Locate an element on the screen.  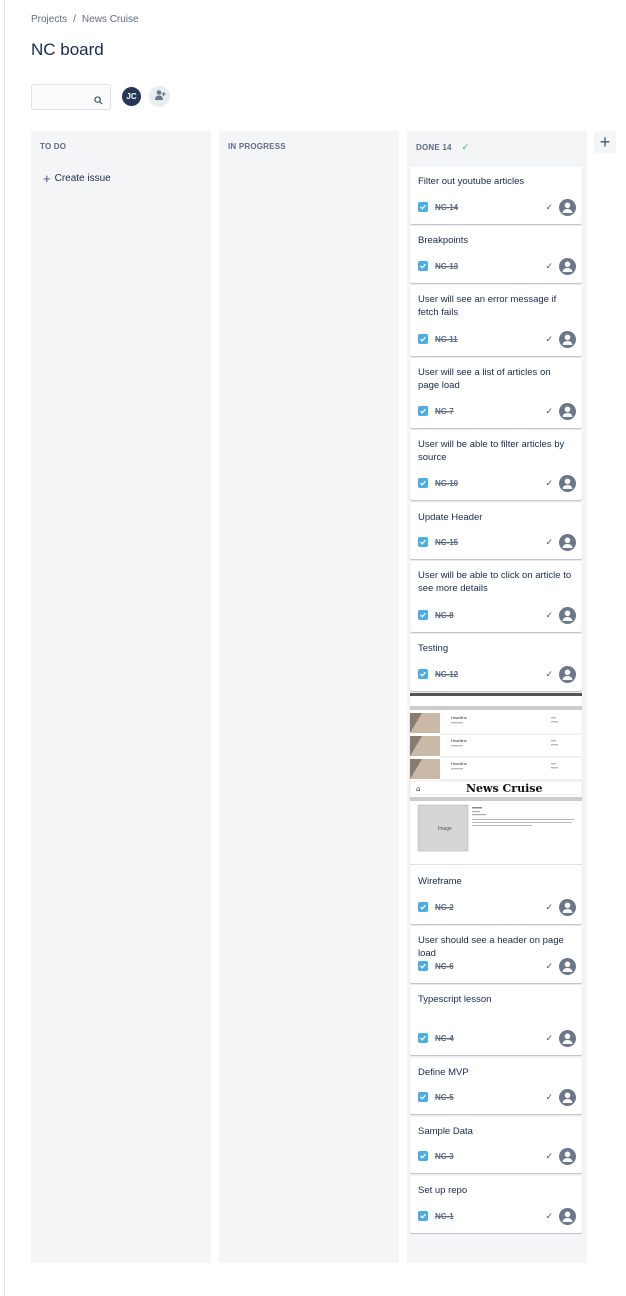
avatar: JC is located at coordinates (131, 96).